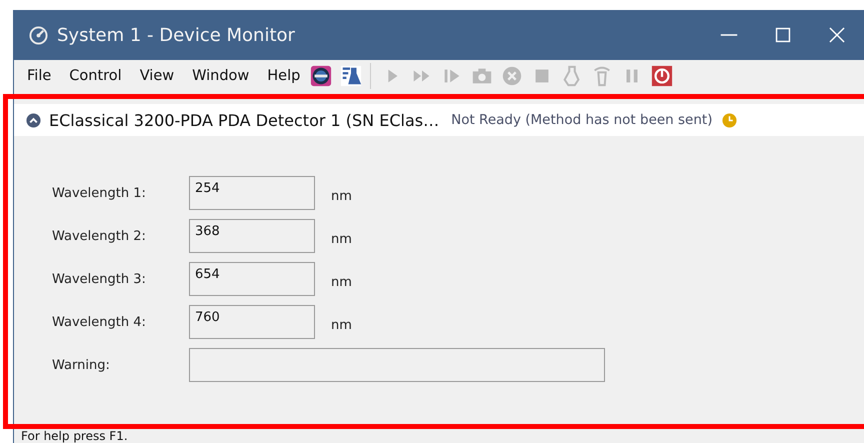  I want to click on wavelength-field: 760, so click(252, 322).